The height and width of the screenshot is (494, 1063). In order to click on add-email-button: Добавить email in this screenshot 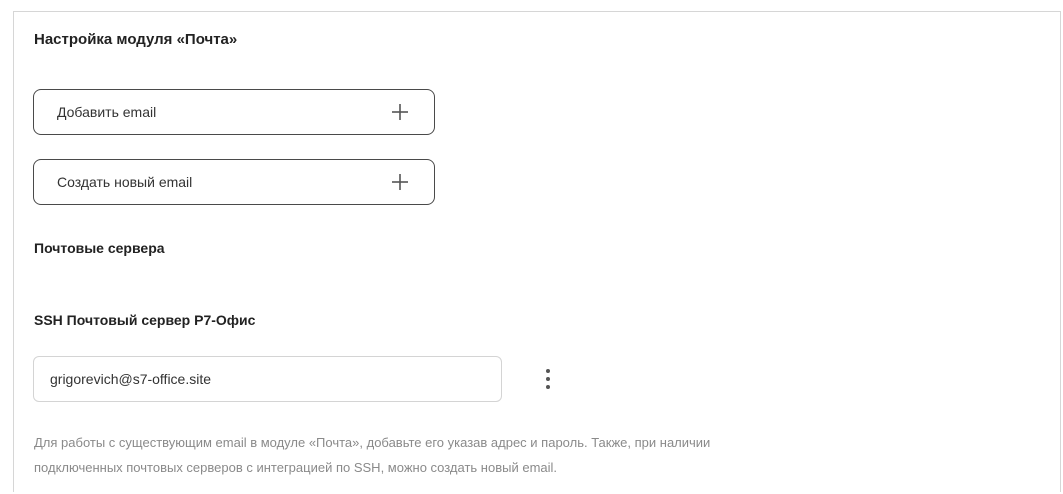, I will do `click(234, 112)`.